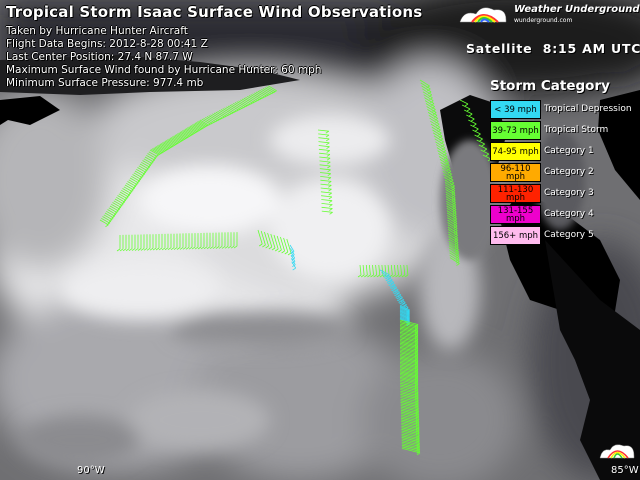 This screenshot has height=480, width=640. I want to click on weather-underground-small-logo, so click(617, 451).